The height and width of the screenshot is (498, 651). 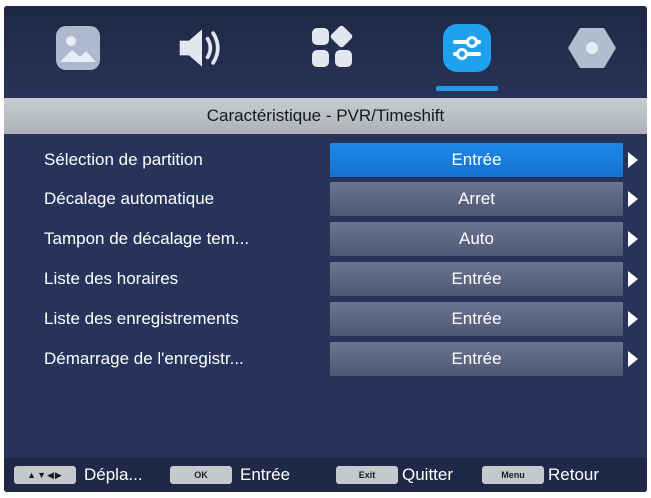 I want to click on sliders-icon, so click(x=467, y=48).